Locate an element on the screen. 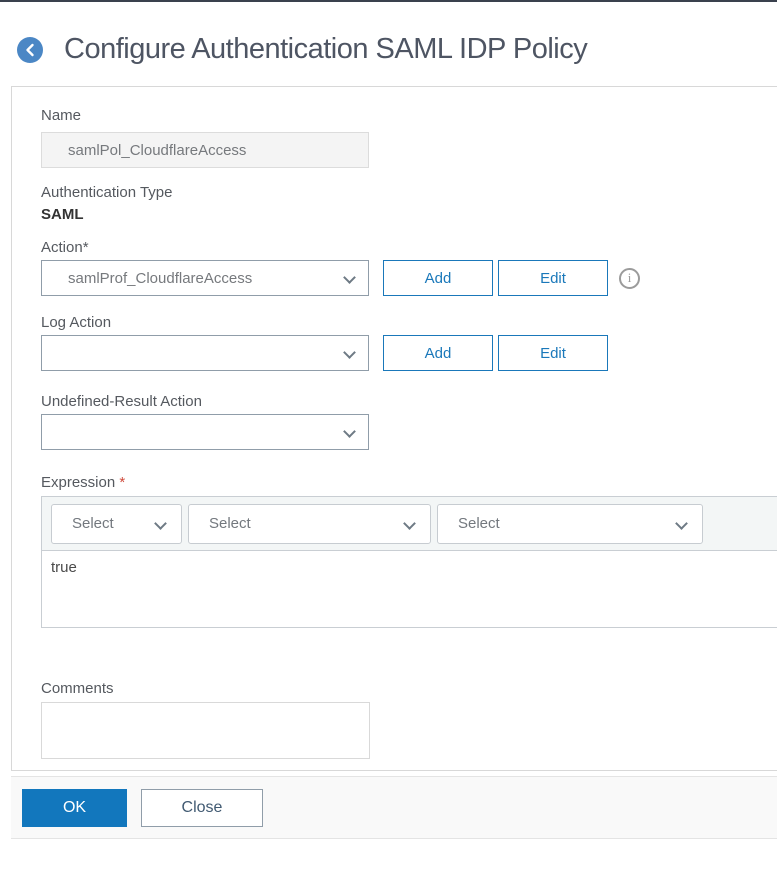 This screenshot has height=877, width=777. name-input is located at coordinates (205, 150).